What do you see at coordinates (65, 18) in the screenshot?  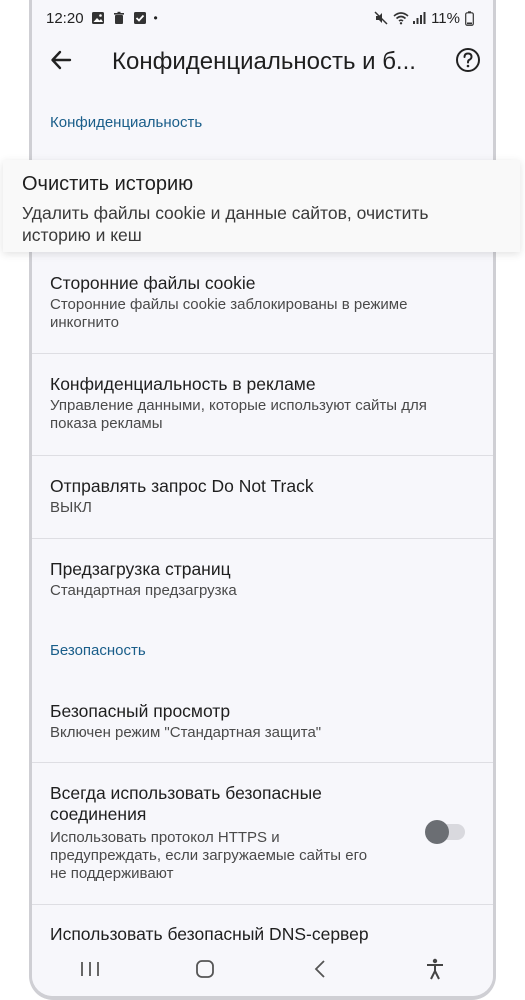 I see `status-time: 12:20` at bounding box center [65, 18].